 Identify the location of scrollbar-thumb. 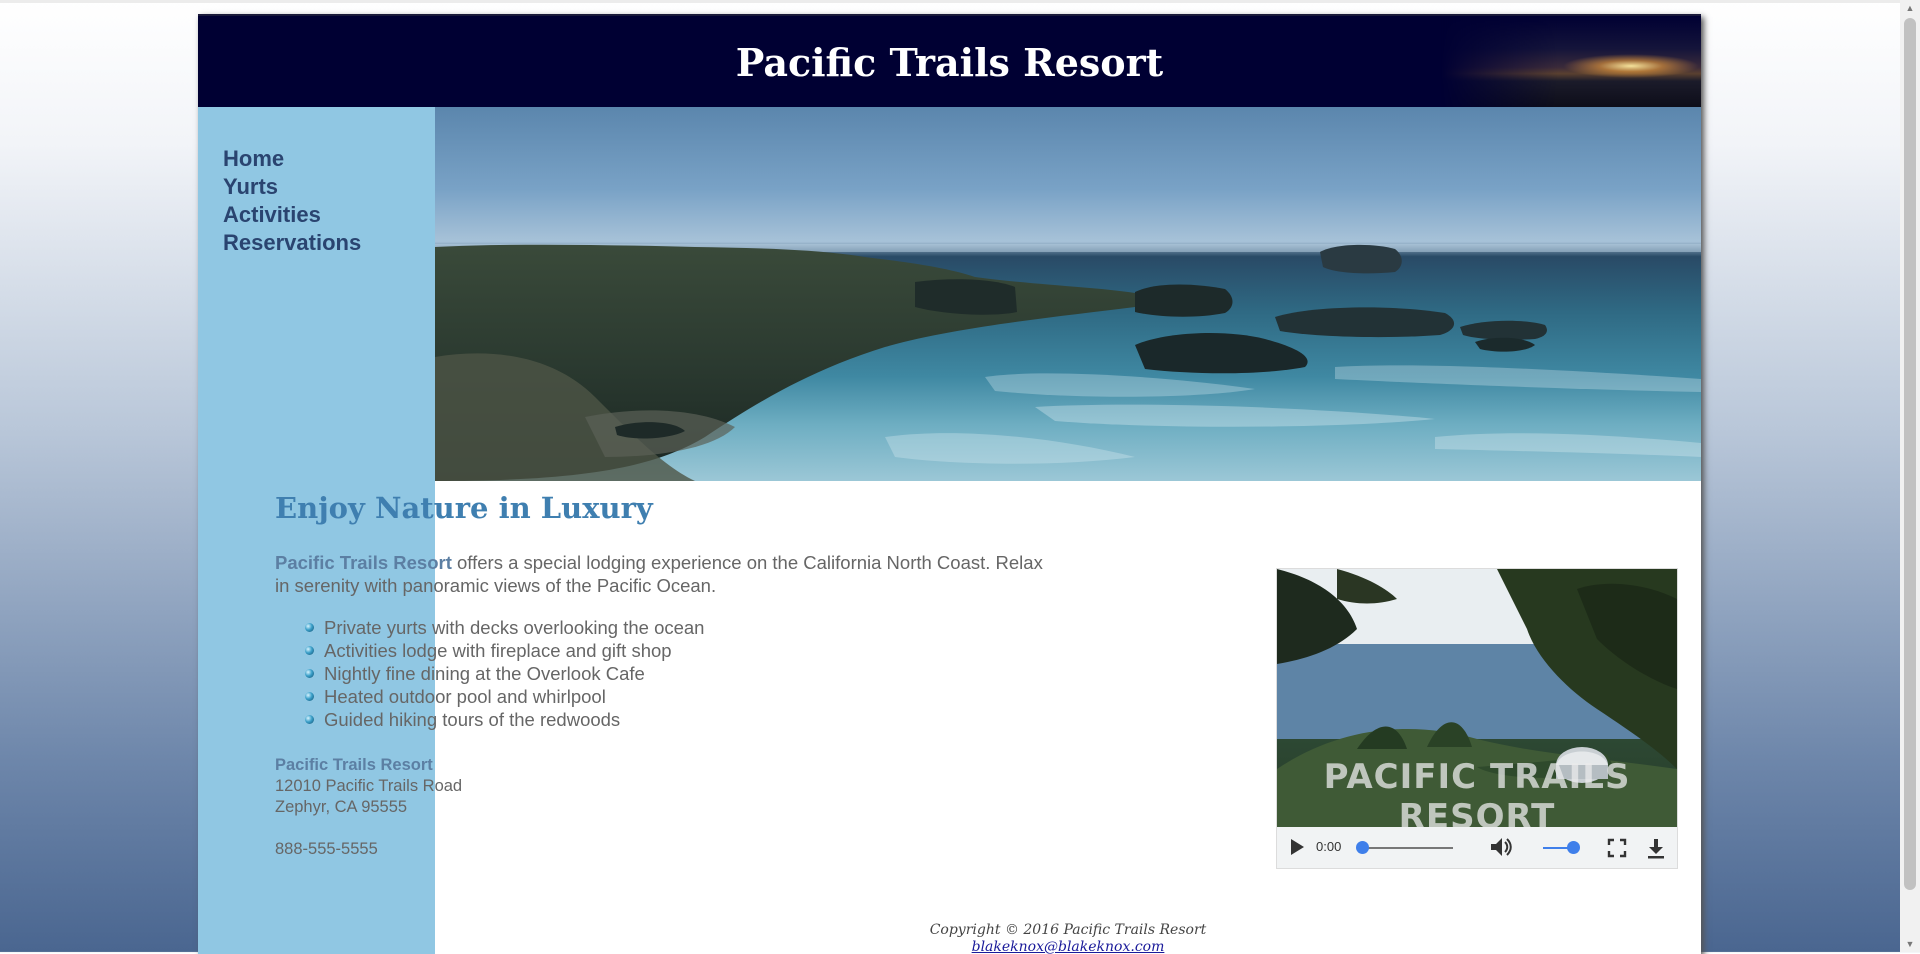
(1910, 454).